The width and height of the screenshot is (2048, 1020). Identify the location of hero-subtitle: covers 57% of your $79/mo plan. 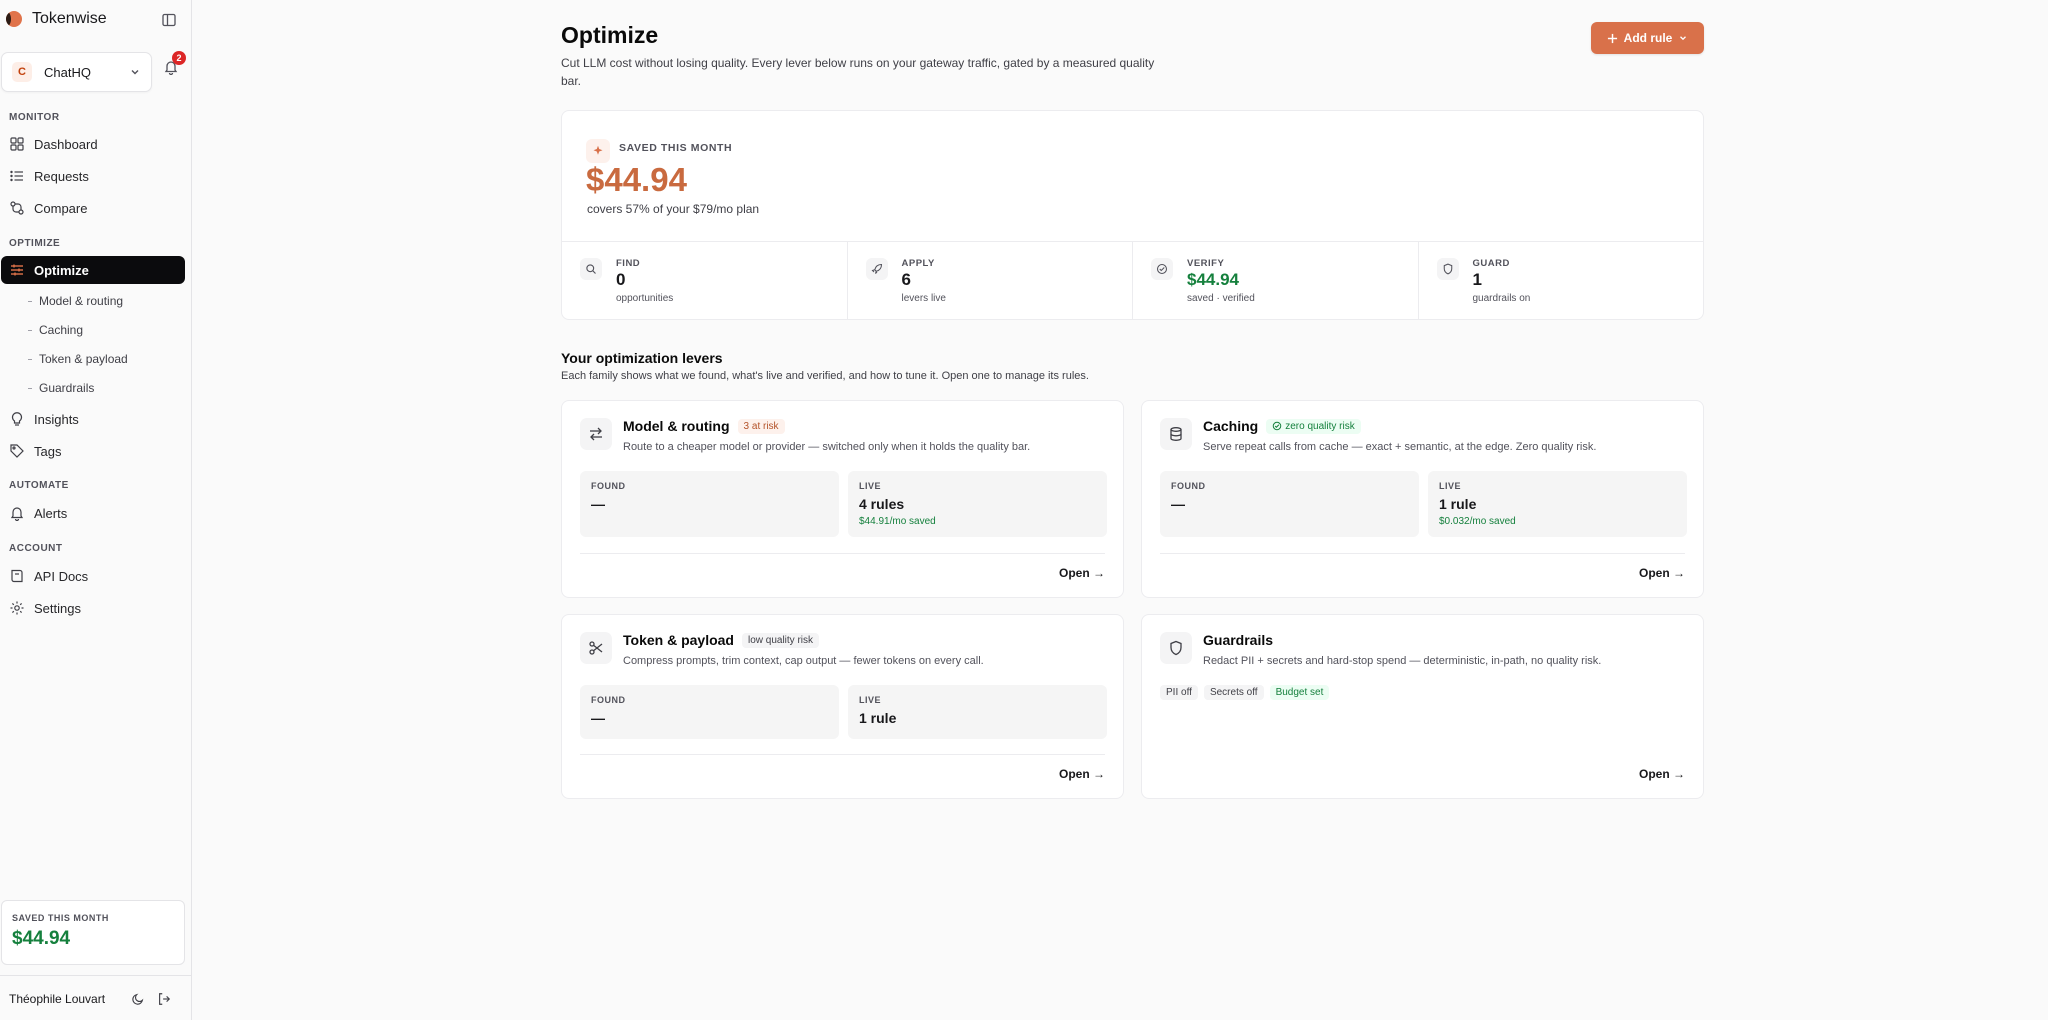
(673, 209).